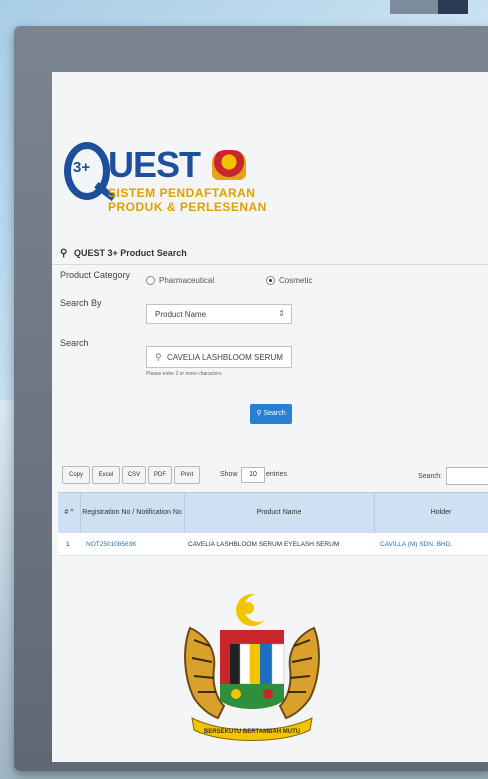  Describe the element at coordinates (69, 513) in the screenshot. I see `col-index: # ^` at that location.